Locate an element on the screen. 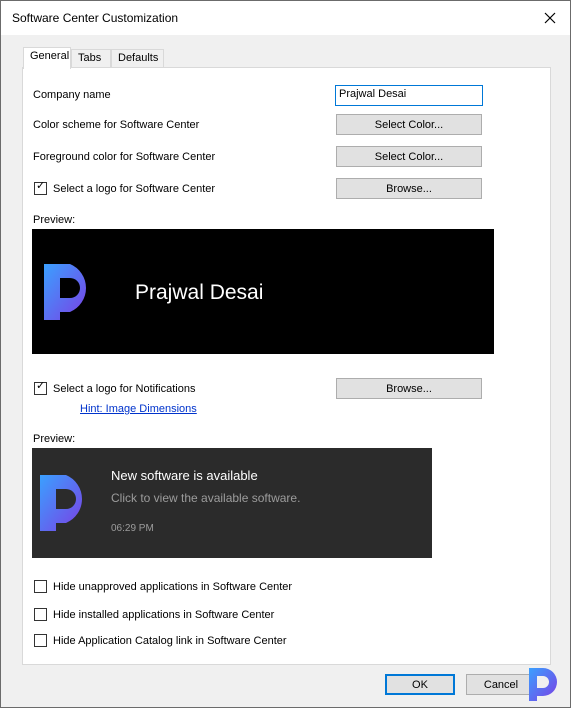 The height and width of the screenshot is (708, 571). notif-preview-label: Preview: is located at coordinates (54, 439).